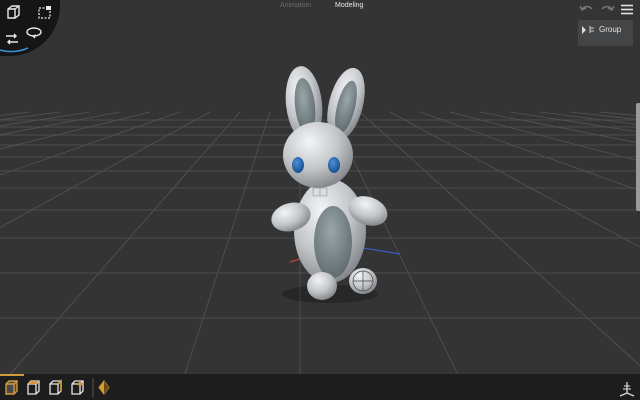 The height and width of the screenshot is (400, 640). I want to click on undo-icon, so click(587, 9).